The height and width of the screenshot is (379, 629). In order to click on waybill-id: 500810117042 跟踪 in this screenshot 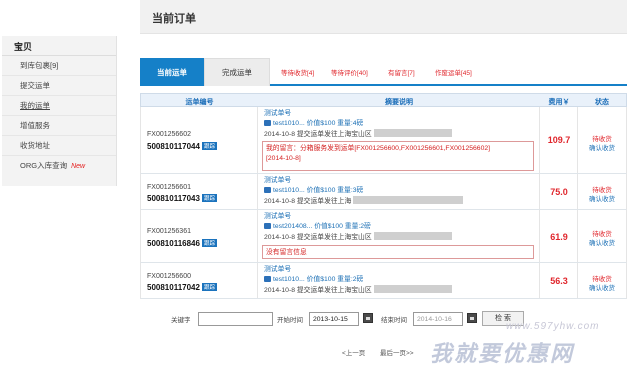, I will do `click(182, 287)`.